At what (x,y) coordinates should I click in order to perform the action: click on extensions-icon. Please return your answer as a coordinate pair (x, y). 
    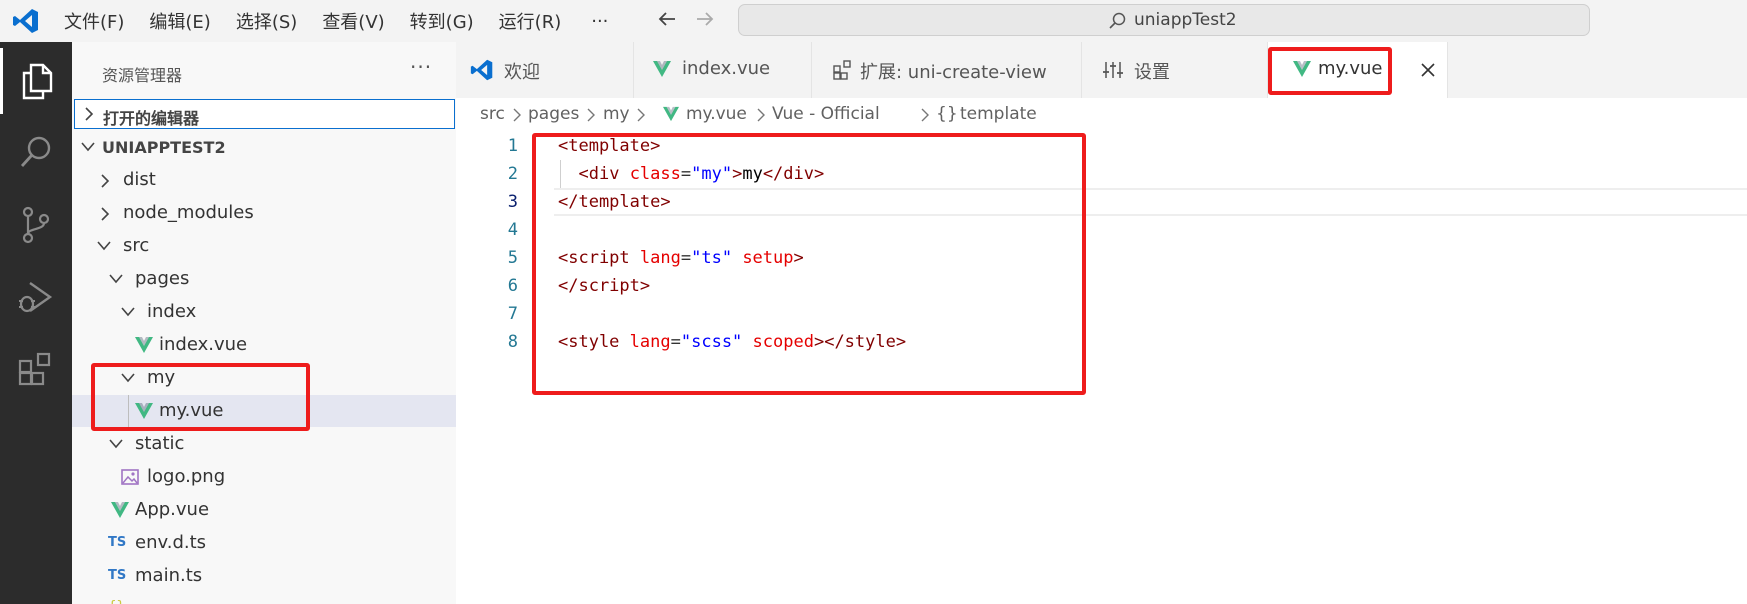
    Looking at the image, I should click on (842, 70).